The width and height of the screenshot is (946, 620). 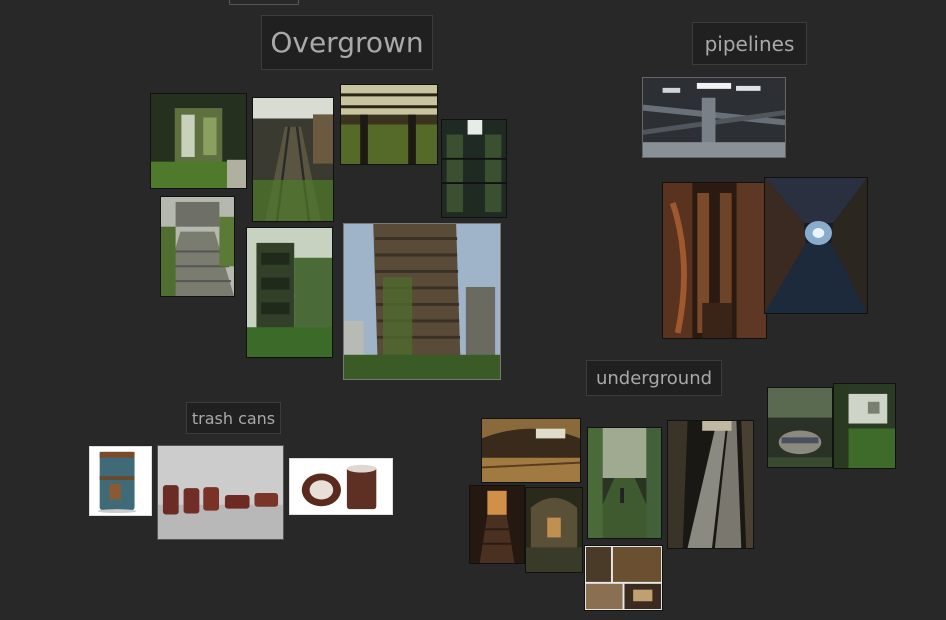 What do you see at coordinates (422, 301) in the screenshot?
I see `overgrown-image-tower` at bounding box center [422, 301].